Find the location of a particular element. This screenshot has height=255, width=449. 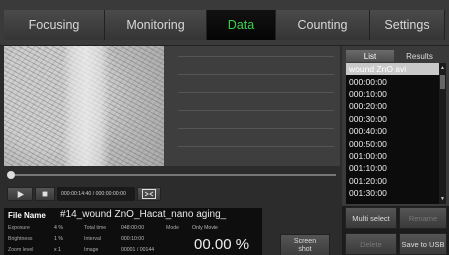

mode-value: Only Movie is located at coordinates (205, 228).